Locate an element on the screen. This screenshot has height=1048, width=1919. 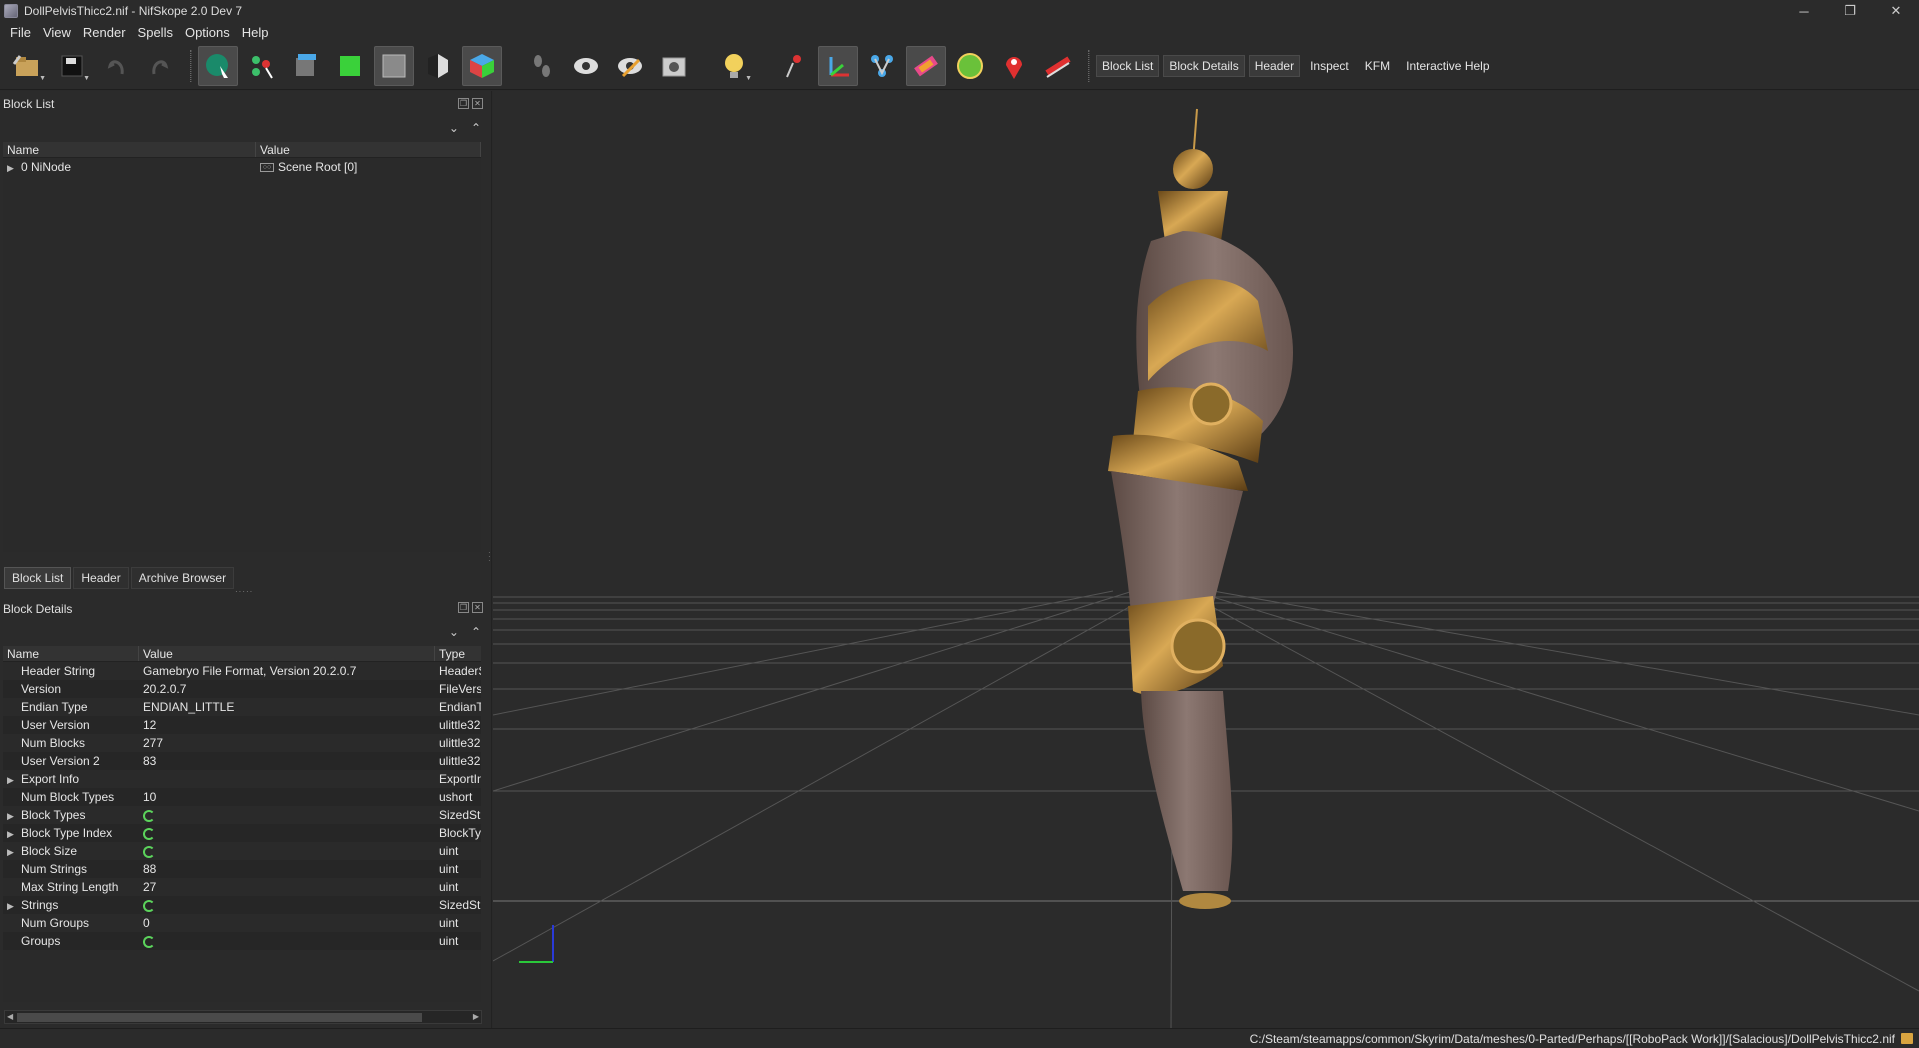
menu-spells: Spells is located at coordinates (155, 32).